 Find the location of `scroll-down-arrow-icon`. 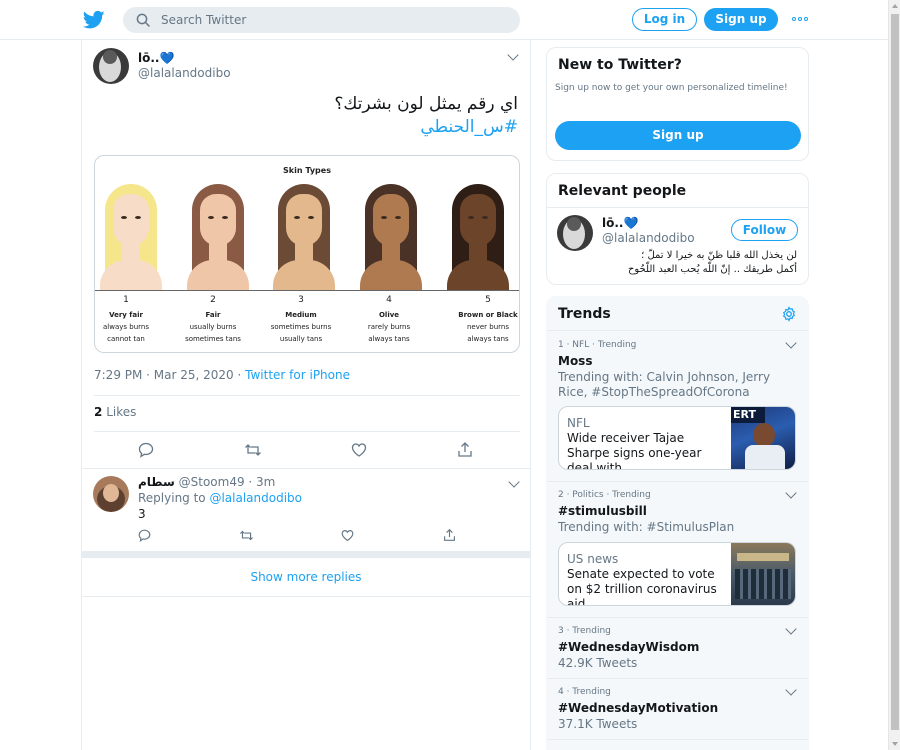

scroll-down-arrow-icon is located at coordinates (895, 744).